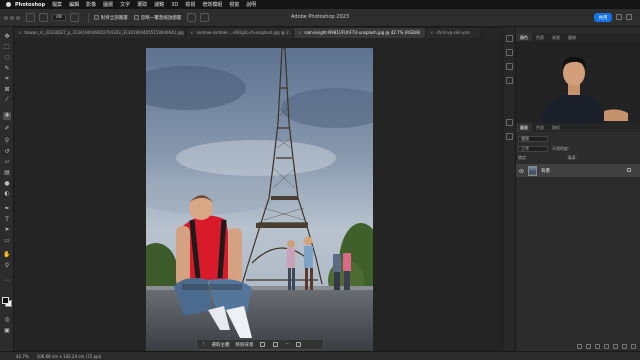  What do you see at coordinates (597, 346) in the screenshot?
I see `mask-icon` at bounding box center [597, 346].